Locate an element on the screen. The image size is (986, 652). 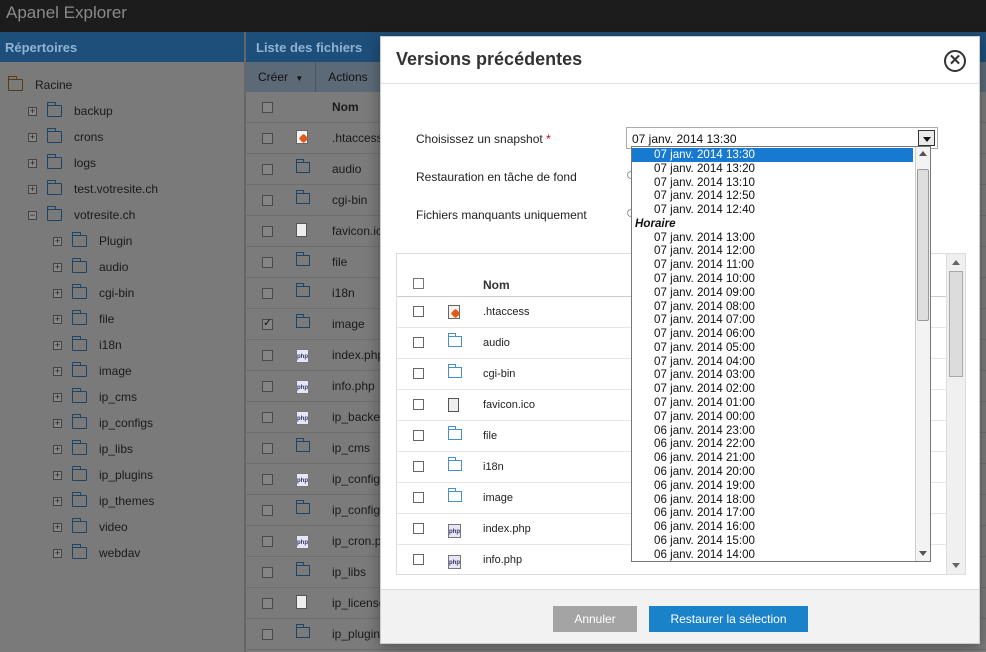
dropdown-option: 07 janv. 2014 12:40 is located at coordinates (772, 210).